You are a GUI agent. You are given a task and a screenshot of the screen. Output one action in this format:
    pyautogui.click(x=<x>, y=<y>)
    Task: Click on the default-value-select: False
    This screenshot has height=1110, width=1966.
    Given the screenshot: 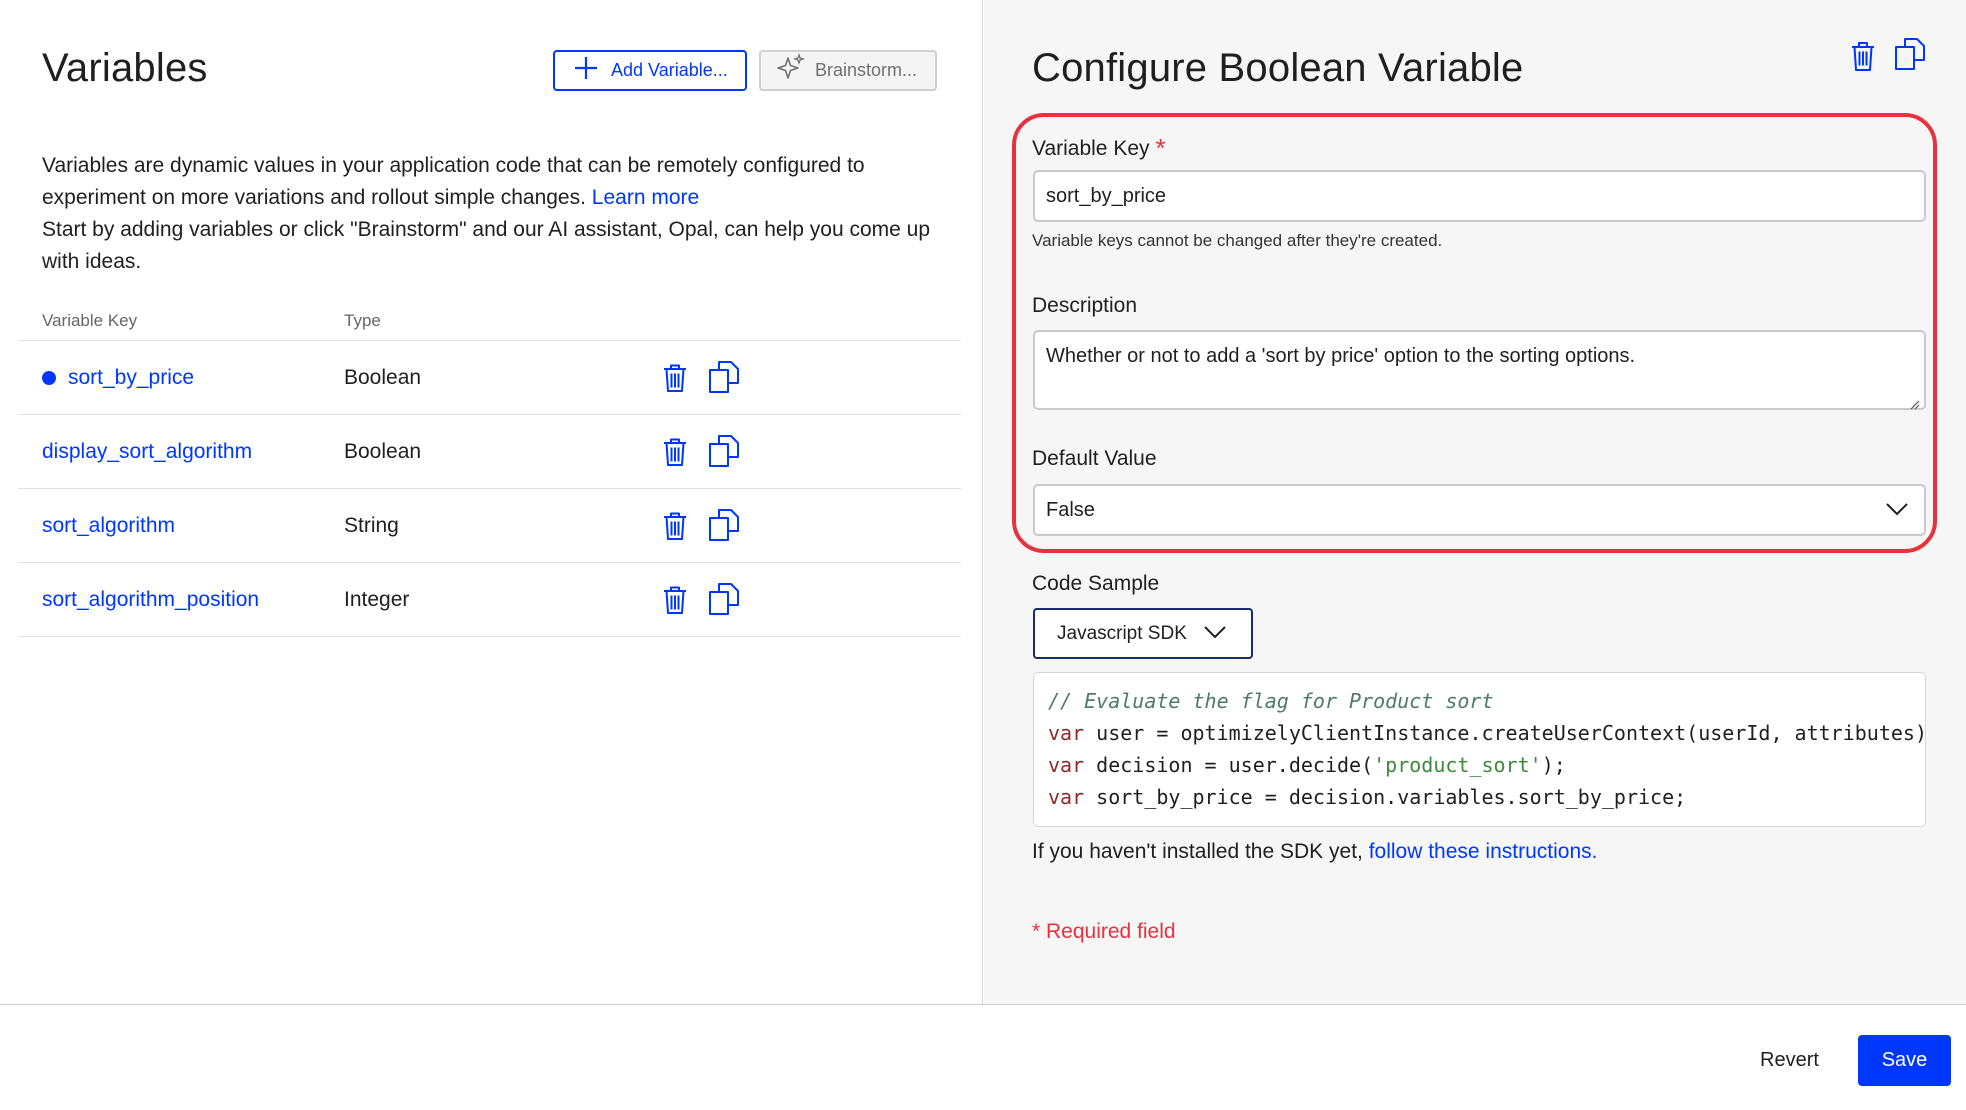 What is the action you would take?
    pyautogui.click(x=1479, y=510)
    